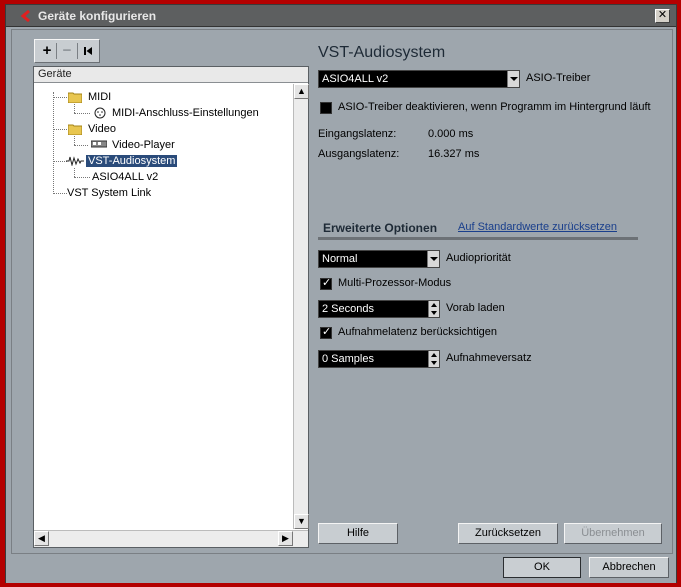 The height and width of the screenshot is (587, 681). I want to click on input-latency-value: 0.000 ms, so click(451, 134).